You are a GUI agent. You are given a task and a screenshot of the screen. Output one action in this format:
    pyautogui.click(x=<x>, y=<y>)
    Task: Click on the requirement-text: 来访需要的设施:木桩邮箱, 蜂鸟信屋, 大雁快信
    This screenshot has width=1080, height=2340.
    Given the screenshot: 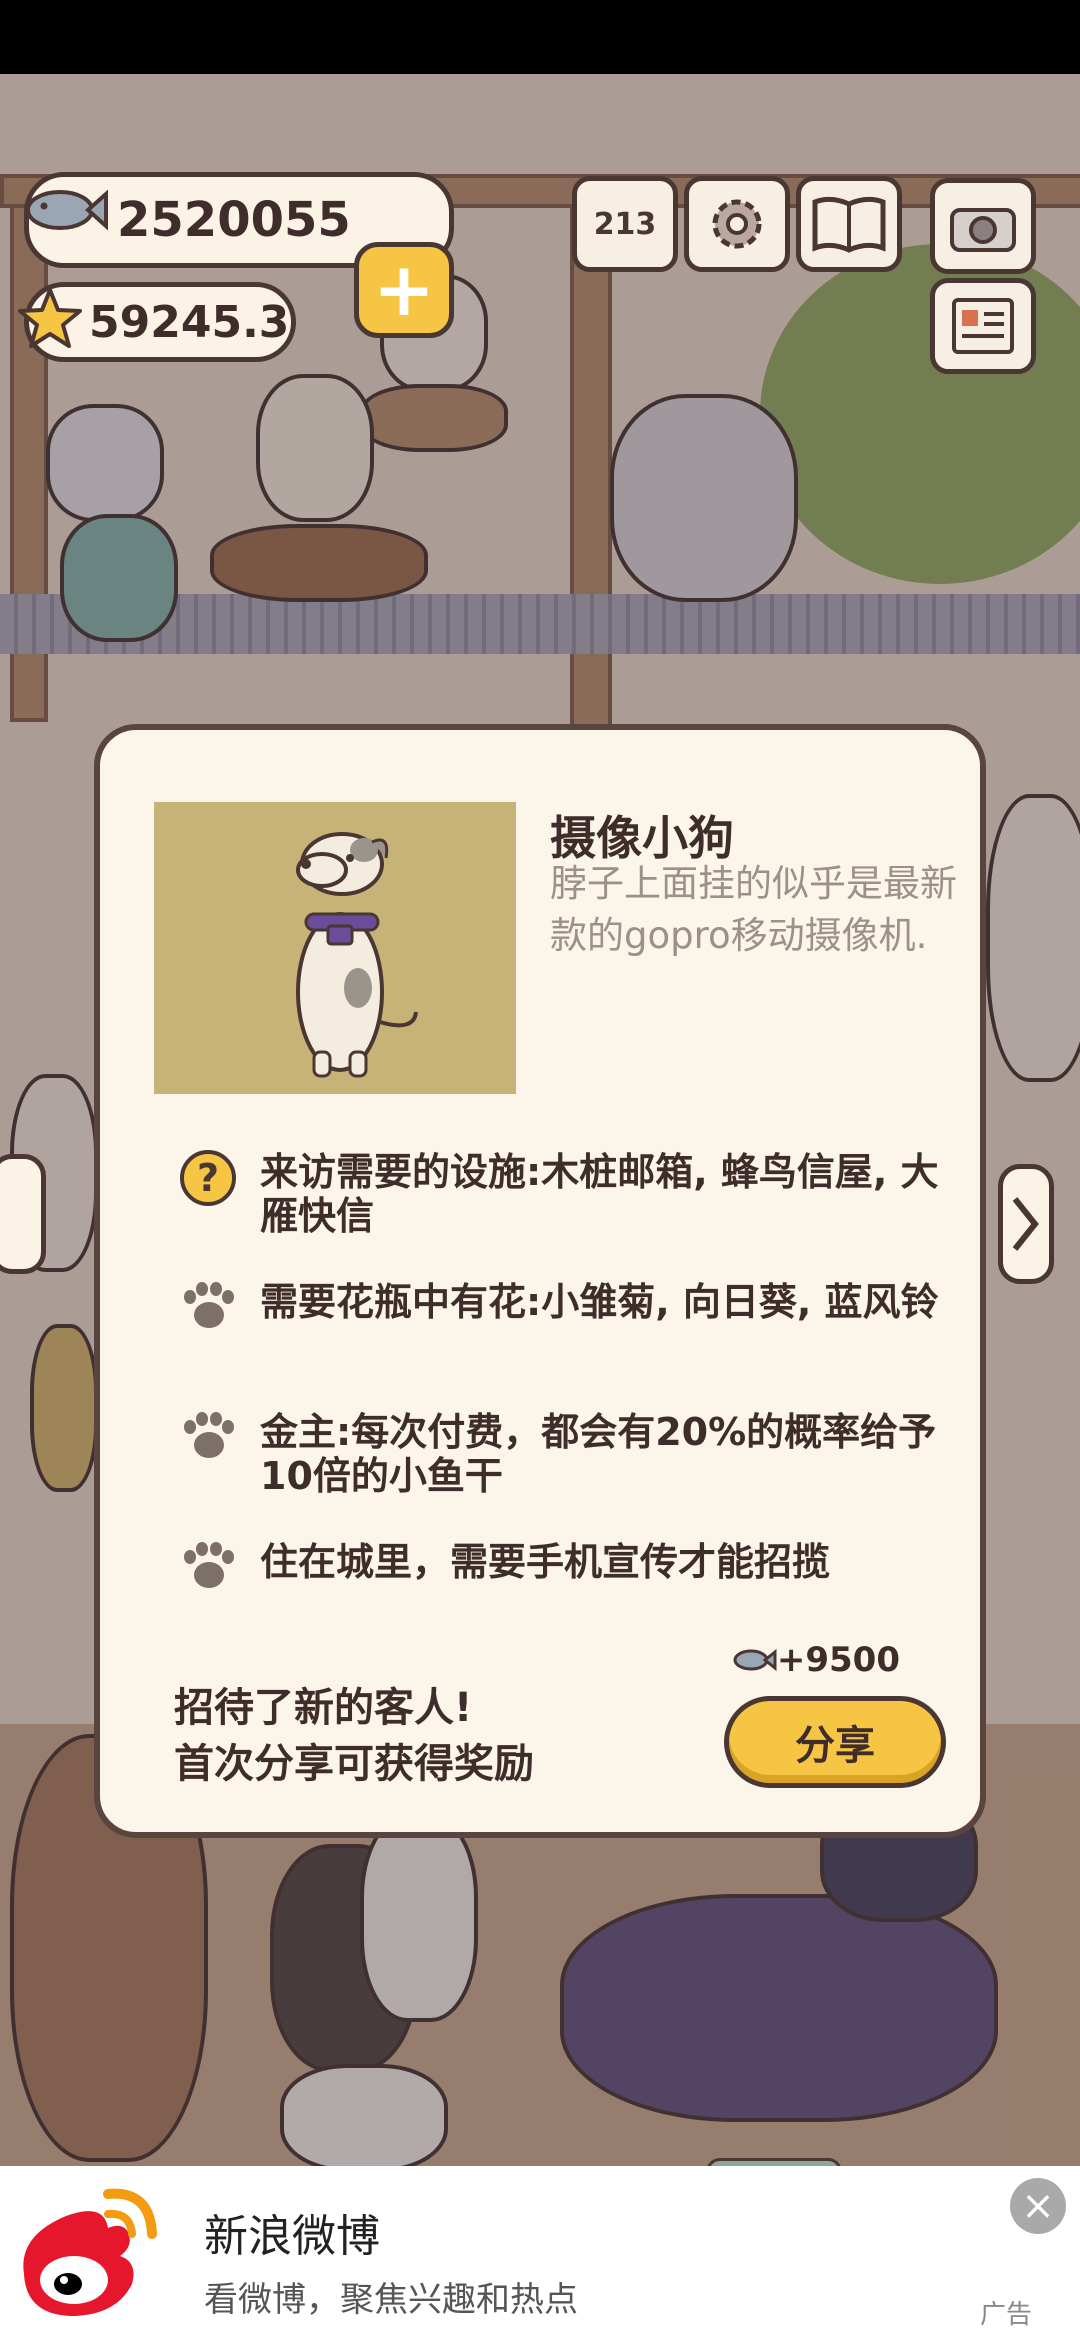 What is the action you would take?
    pyautogui.click(x=599, y=1194)
    